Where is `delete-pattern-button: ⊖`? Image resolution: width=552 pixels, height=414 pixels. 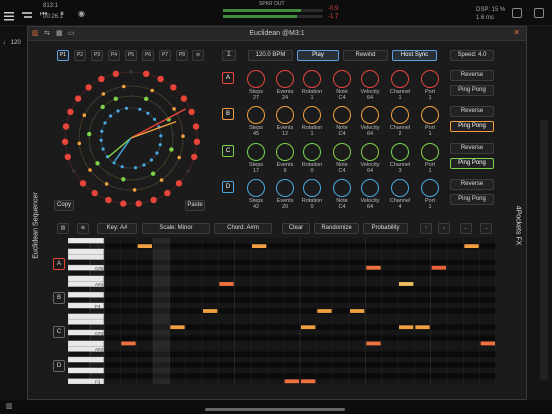 delete-pattern-button: ⊖ is located at coordinates (198, 55).